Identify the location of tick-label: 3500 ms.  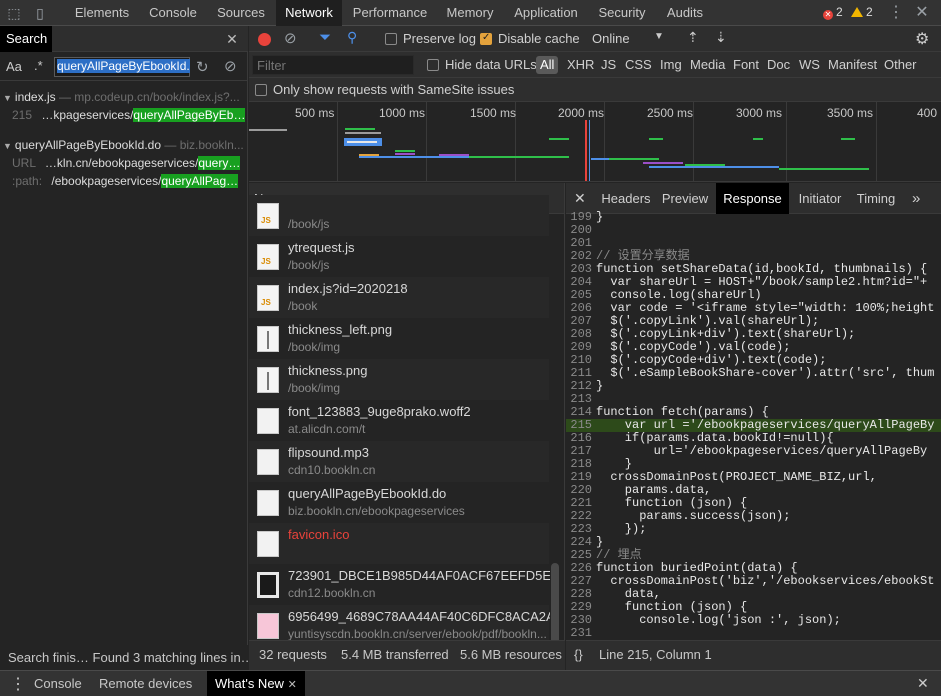
(850, 113).